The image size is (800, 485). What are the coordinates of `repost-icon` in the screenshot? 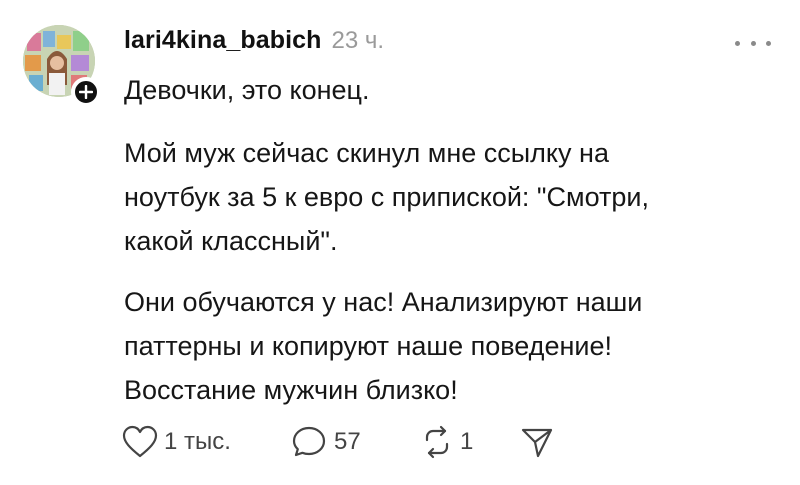 It's located at (437, 442).